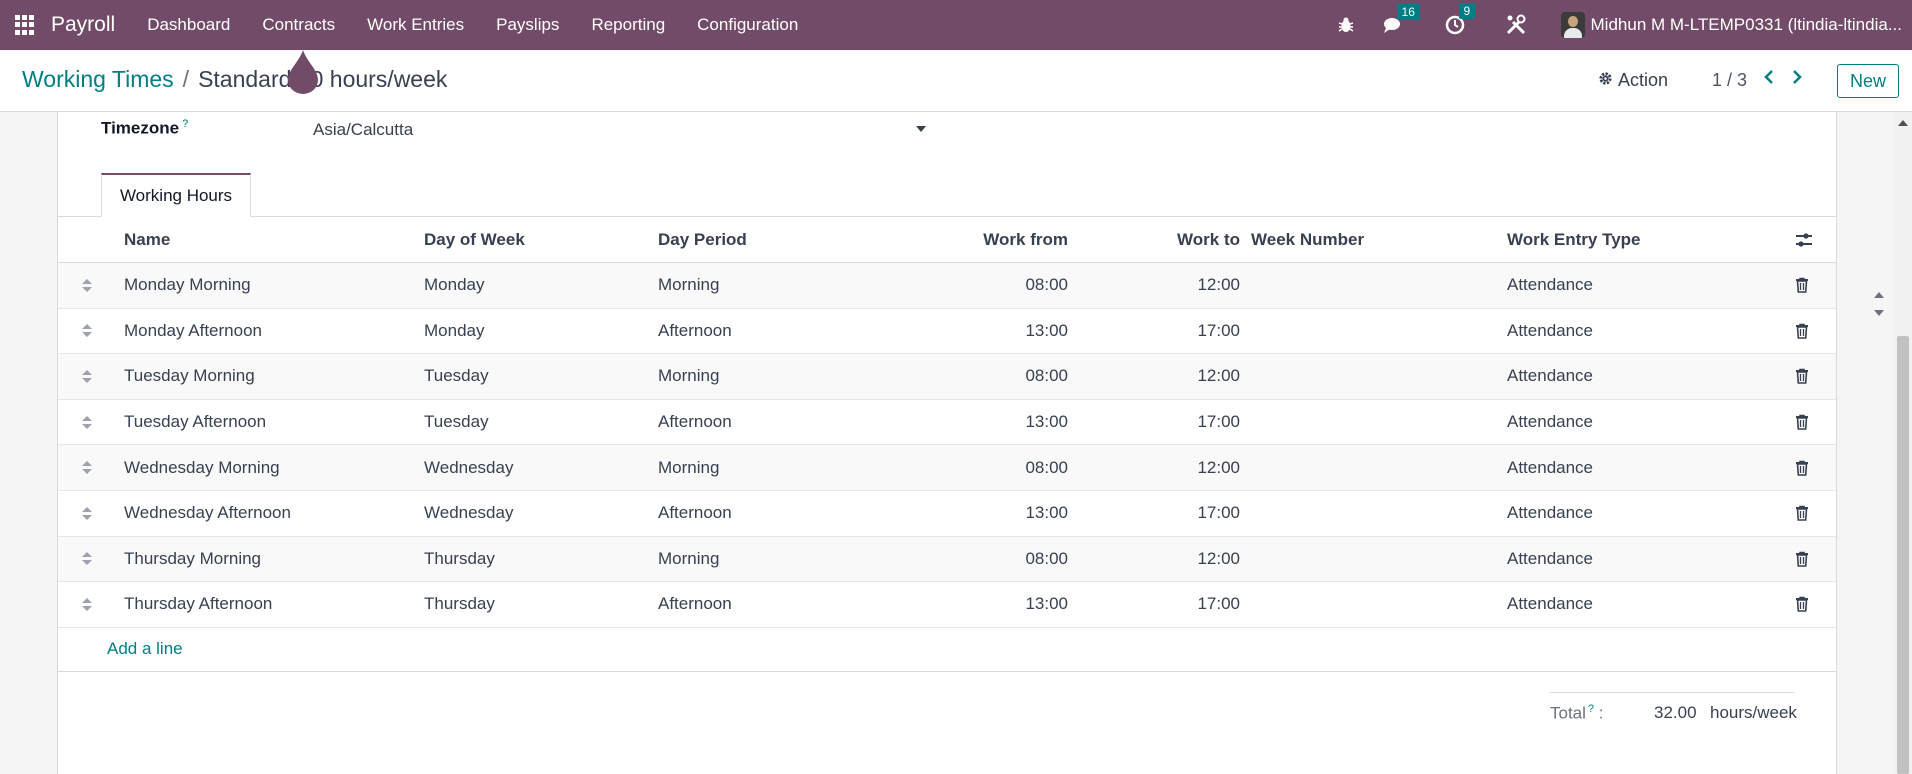  I want to click on cell-name: Monday Morning, so click(187, 285).